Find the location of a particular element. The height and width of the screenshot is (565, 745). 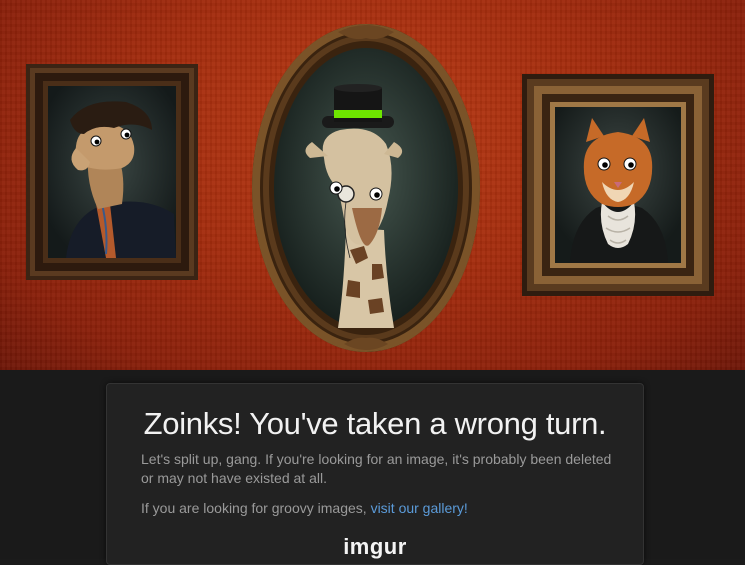

visit-gallery-link: visit our gallery! is located at coordinates (419, 508).